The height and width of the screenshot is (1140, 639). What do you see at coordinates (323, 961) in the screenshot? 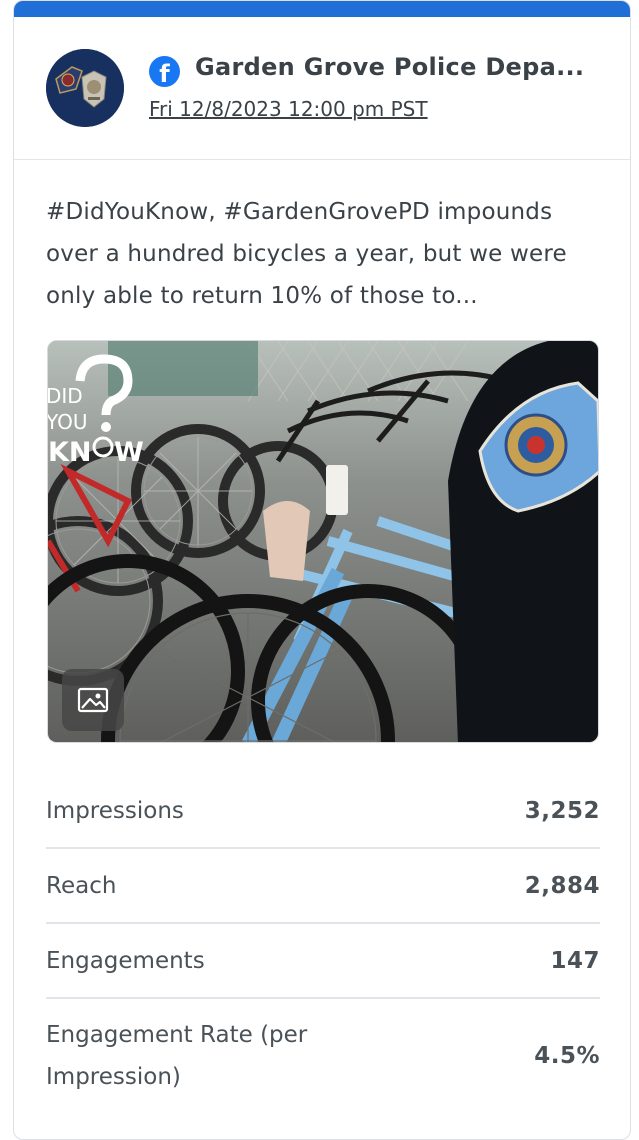
I see `metric-row-engagements: Engagements 147` at bounding box center [323, 961].